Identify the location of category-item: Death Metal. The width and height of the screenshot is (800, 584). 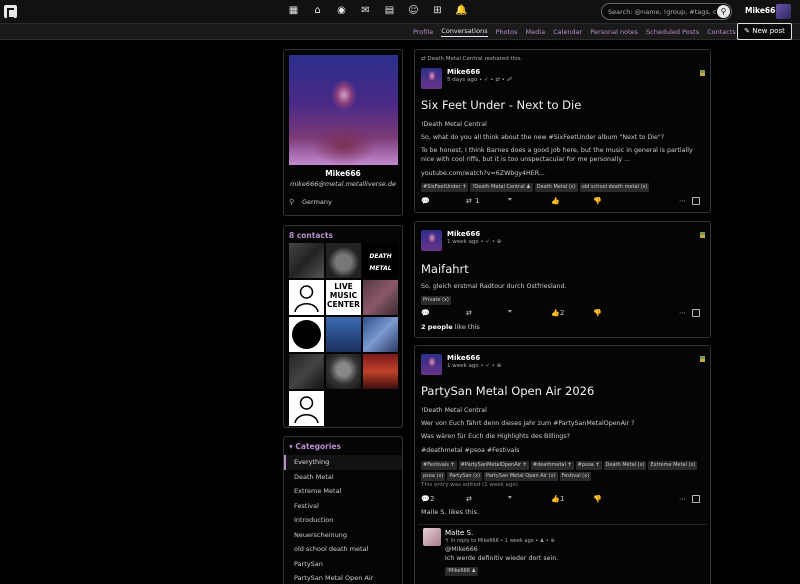
(343, 477).